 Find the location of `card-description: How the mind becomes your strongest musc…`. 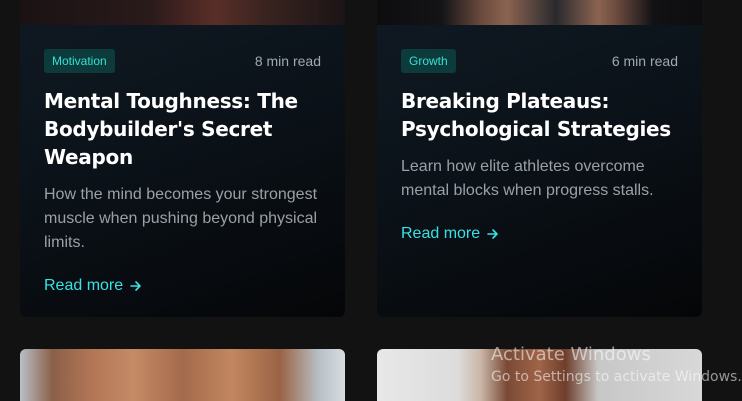

card-description: How the mind becomes your strongest musc… is located at coordinates (181, 218).